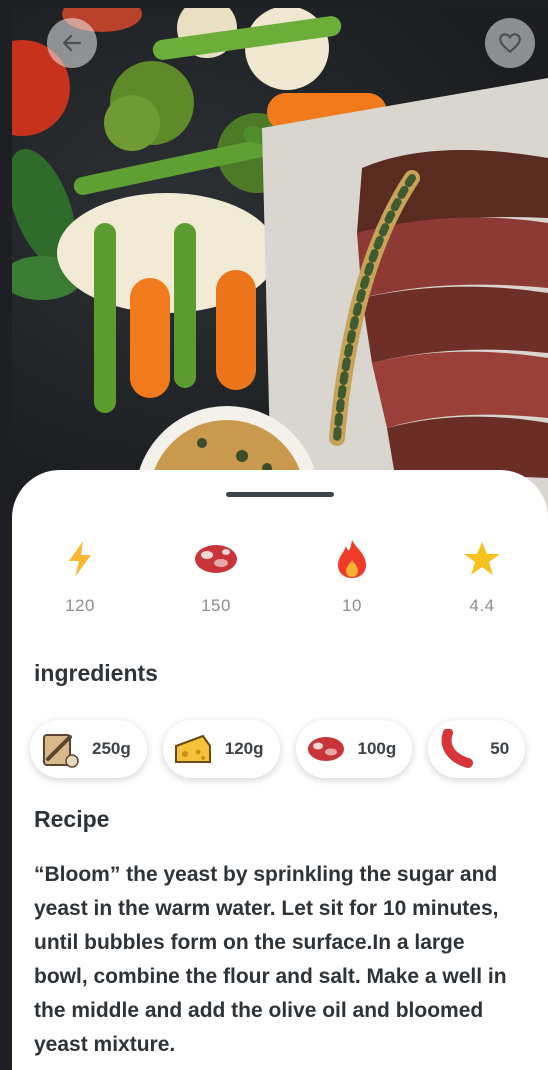  I want to click on favorite-button, so click(510, 43).